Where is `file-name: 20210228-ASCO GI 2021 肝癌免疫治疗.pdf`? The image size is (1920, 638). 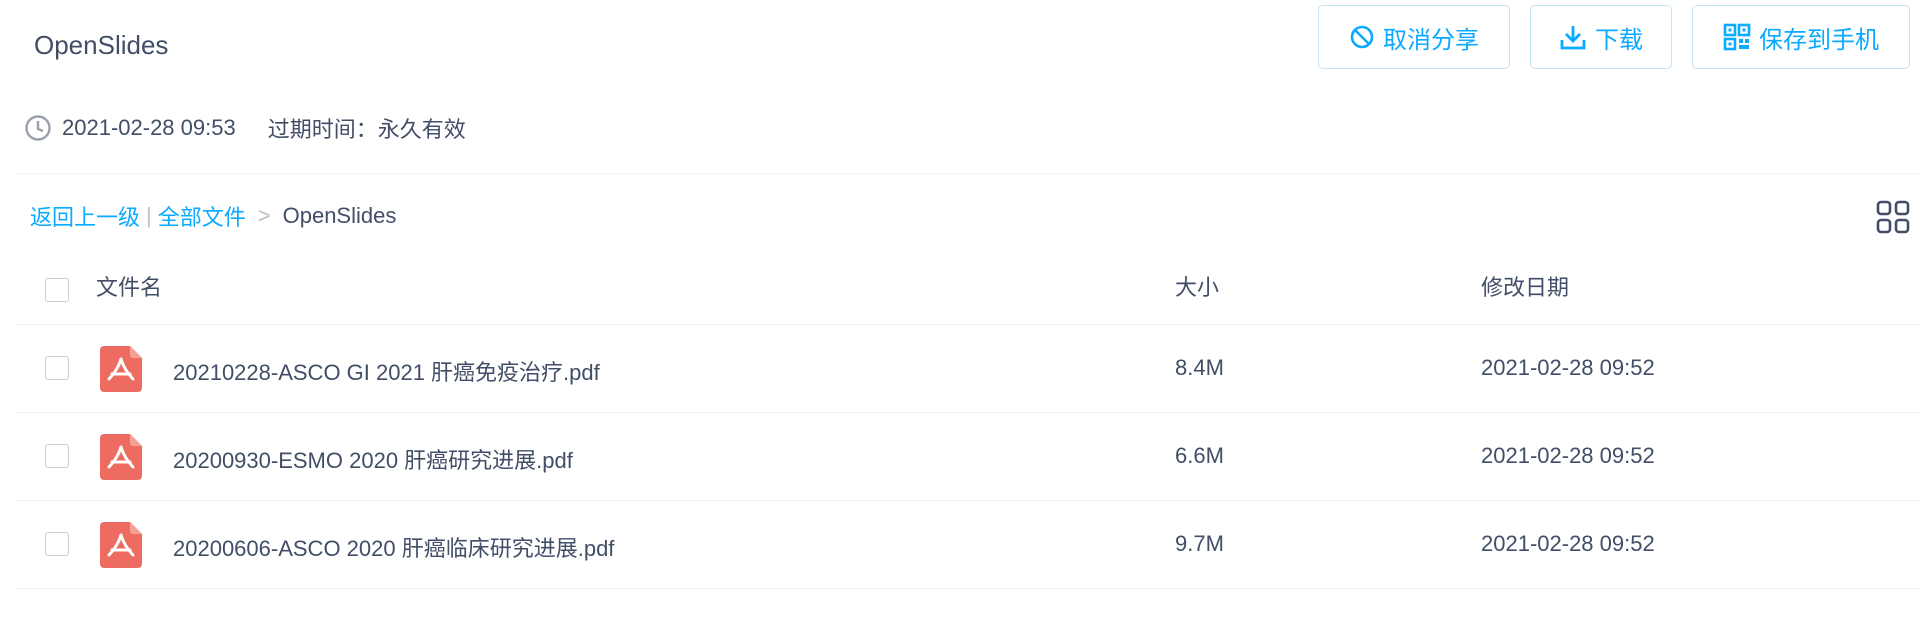
file-name: 20210228-ASCO GI 2021 肝癌免疫治疗.pdf is located at coordinates (386, 371).